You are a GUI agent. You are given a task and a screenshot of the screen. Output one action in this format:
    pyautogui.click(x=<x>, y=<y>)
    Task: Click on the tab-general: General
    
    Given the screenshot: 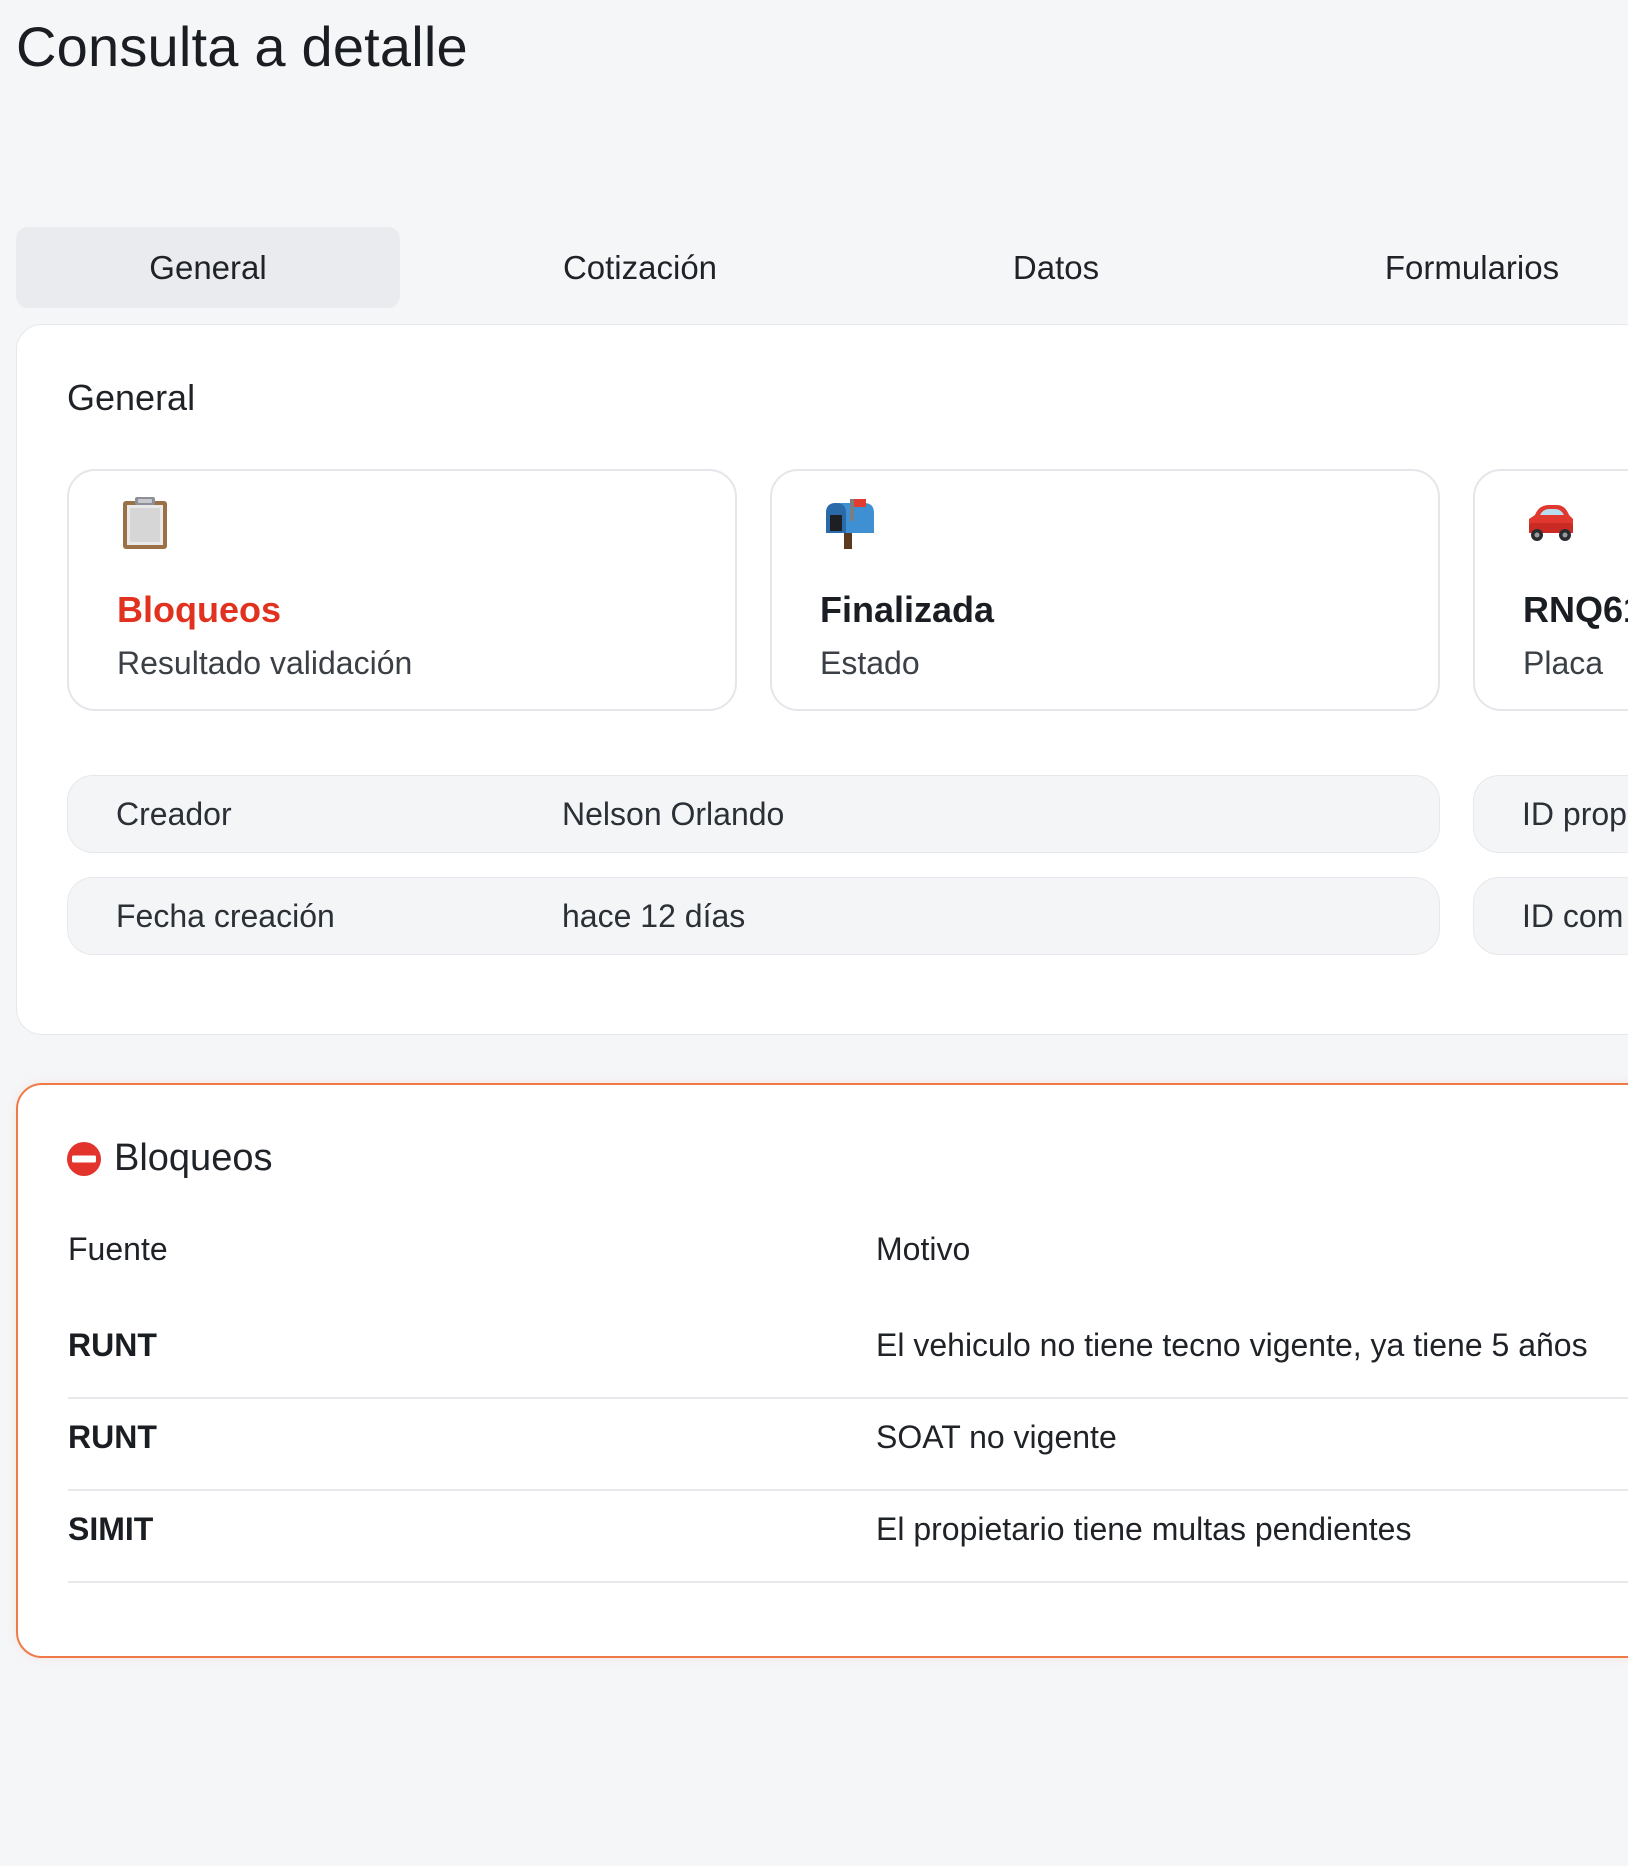 What is the action you would take?
    pyautogui.click(x=208, y=267)
    